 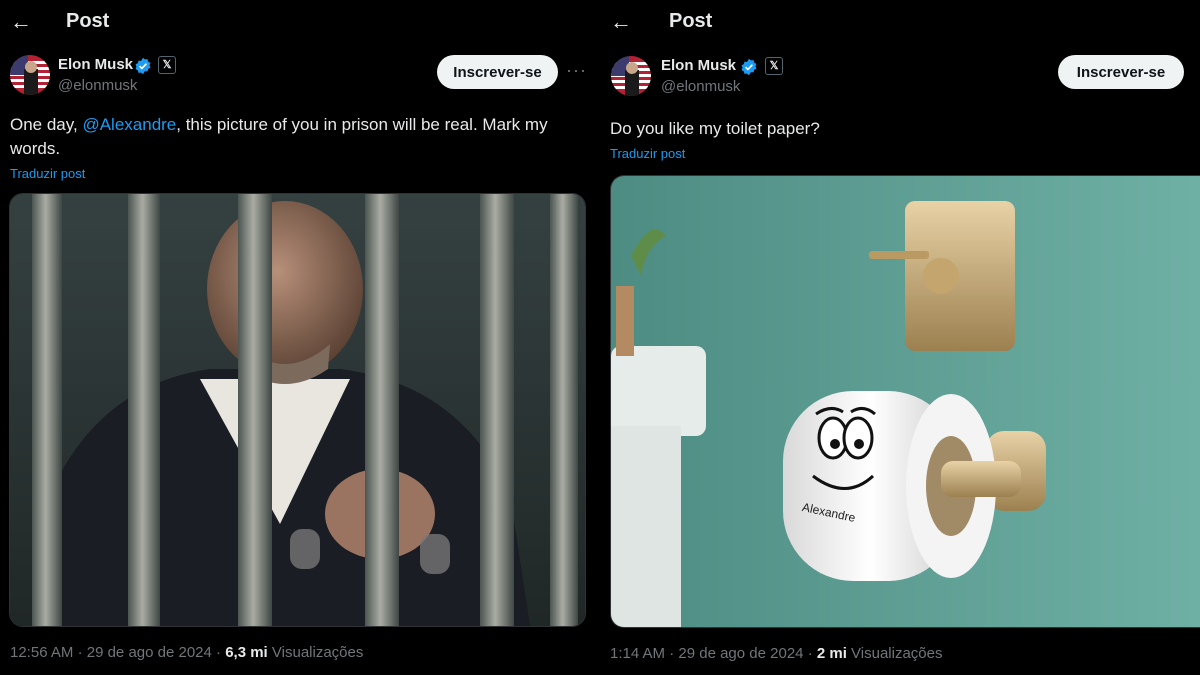 I want to click on post-text: Do you like my toilet paper?, so click(x=715, y=128).